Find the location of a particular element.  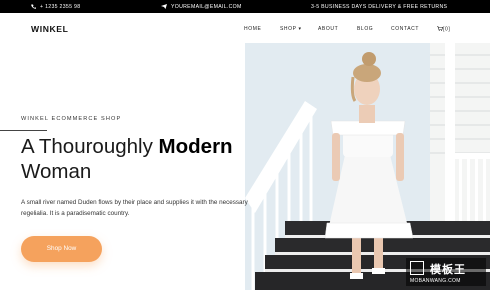

email-info: YOUREMAIL@EMAIL.COM is located at coordinates (201, 7).